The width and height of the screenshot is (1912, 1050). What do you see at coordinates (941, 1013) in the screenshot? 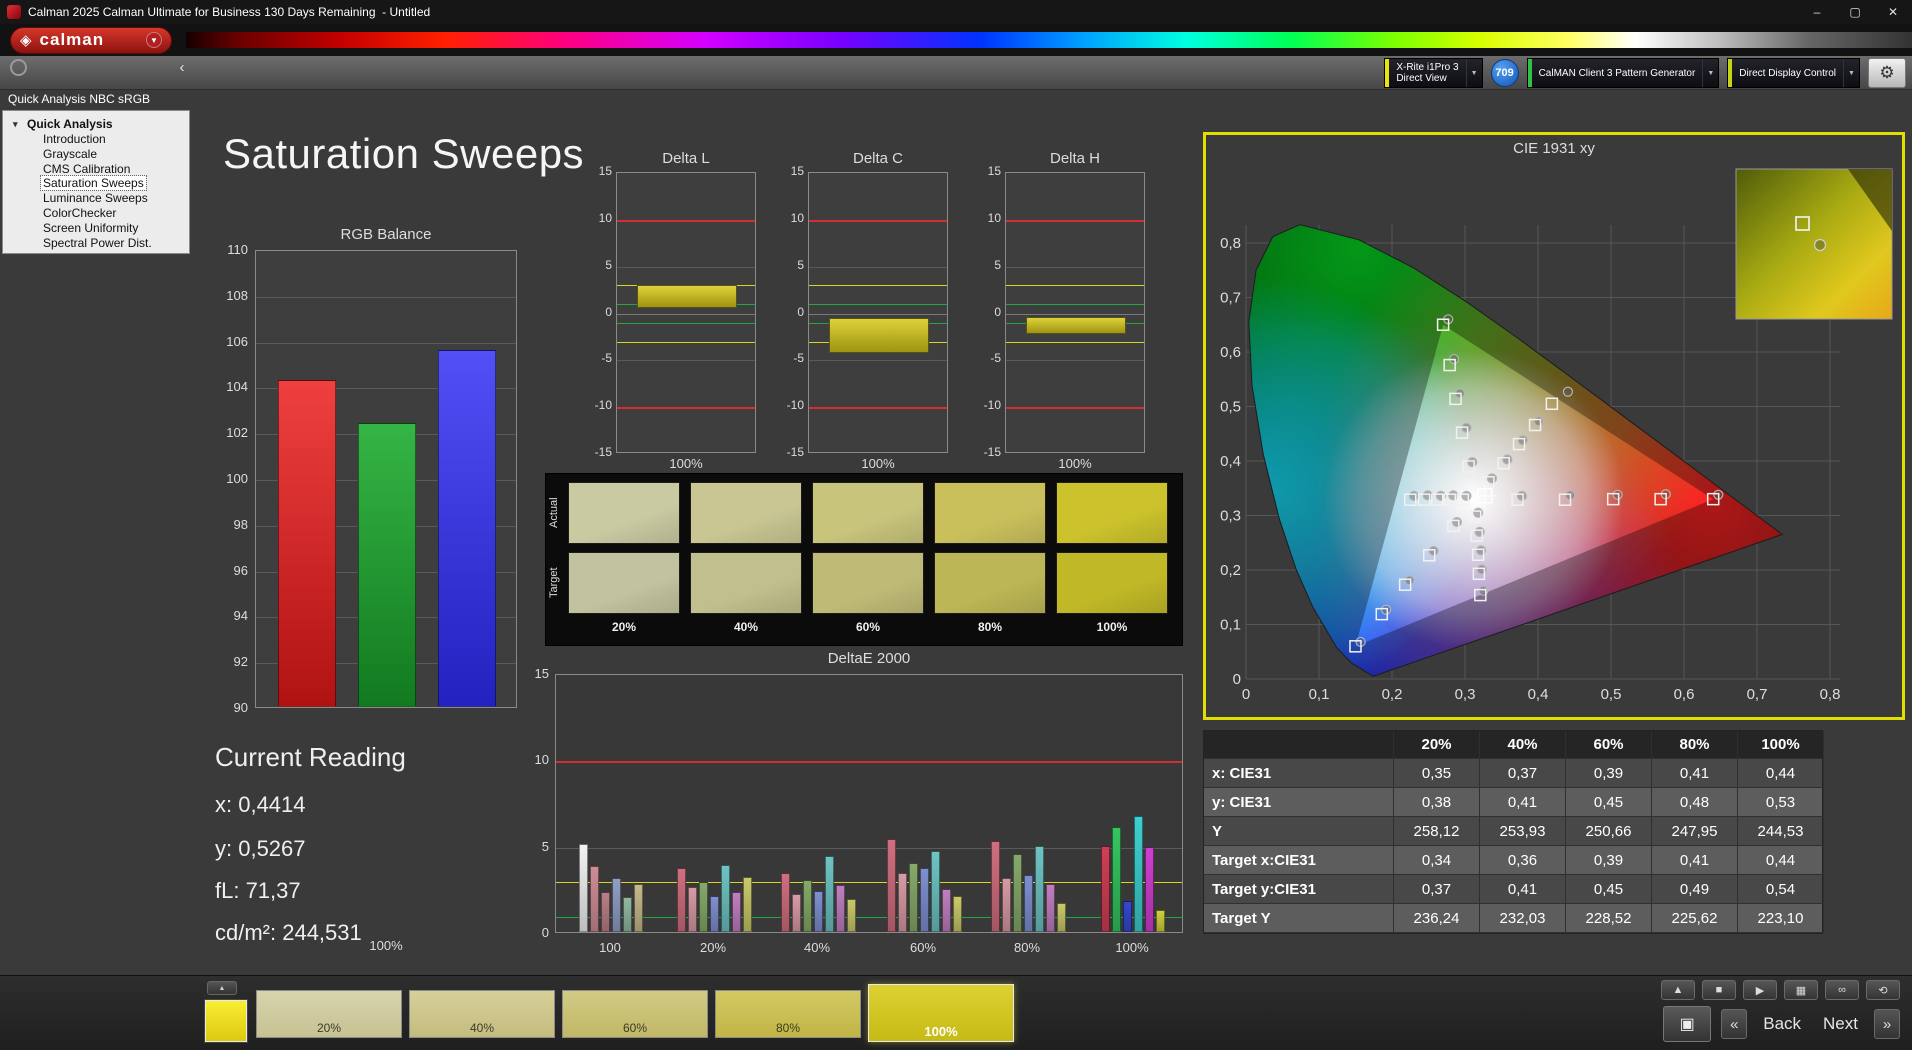
I see `pattern-button-100%: 100%` at bounding box center [941, 1013].